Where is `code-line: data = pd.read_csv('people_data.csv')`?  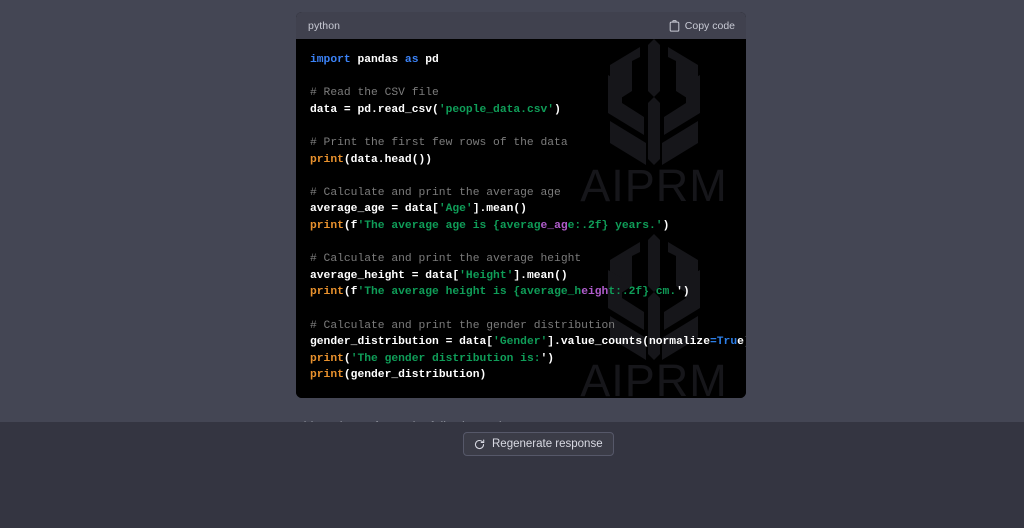
code-line: data = pd.read_csv('people_data.csv') is located at coordinates (521, 110).